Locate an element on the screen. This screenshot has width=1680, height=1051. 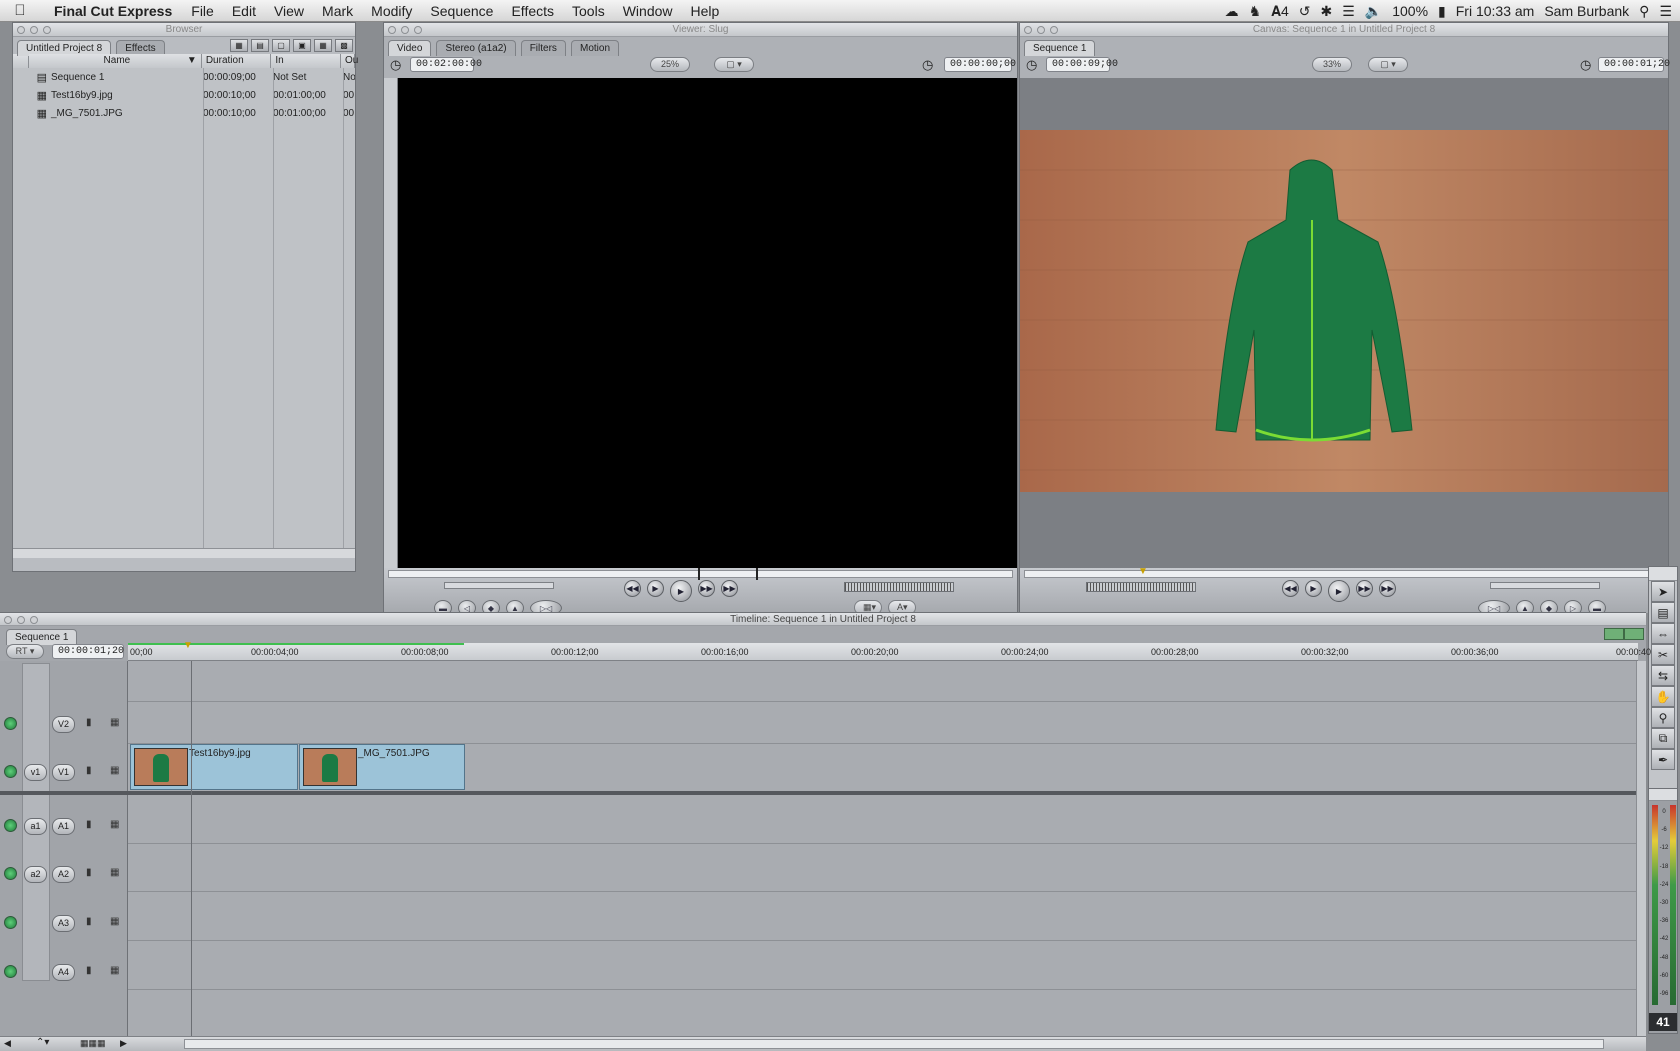
rt-popup: RT ▾ is located at coordinates (25, 651).